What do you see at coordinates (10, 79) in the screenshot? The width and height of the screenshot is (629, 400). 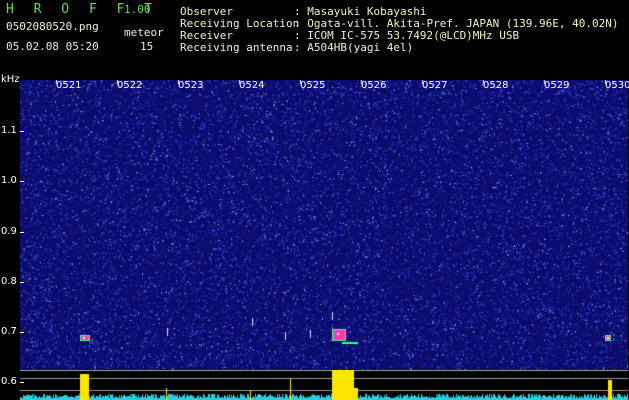 I see `y-axis-unit: kHz` at bounding box center [10, 79].